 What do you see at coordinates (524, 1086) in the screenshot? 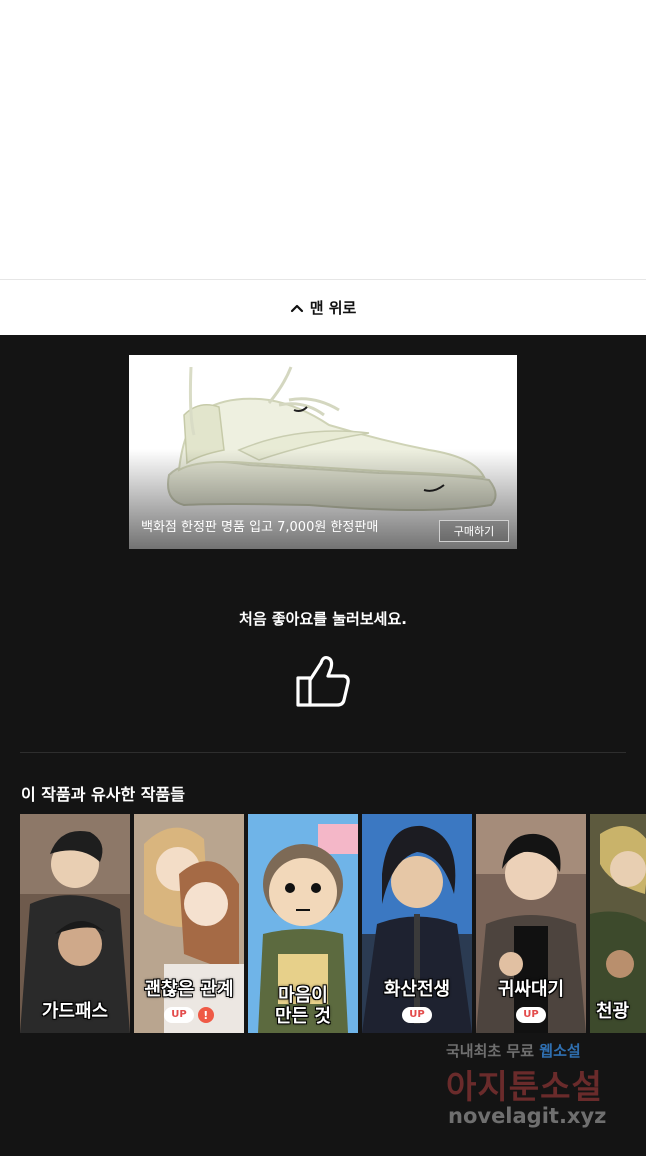
I see `watermark-brand: 아지툰소설` at bounding box center [524, 1086].